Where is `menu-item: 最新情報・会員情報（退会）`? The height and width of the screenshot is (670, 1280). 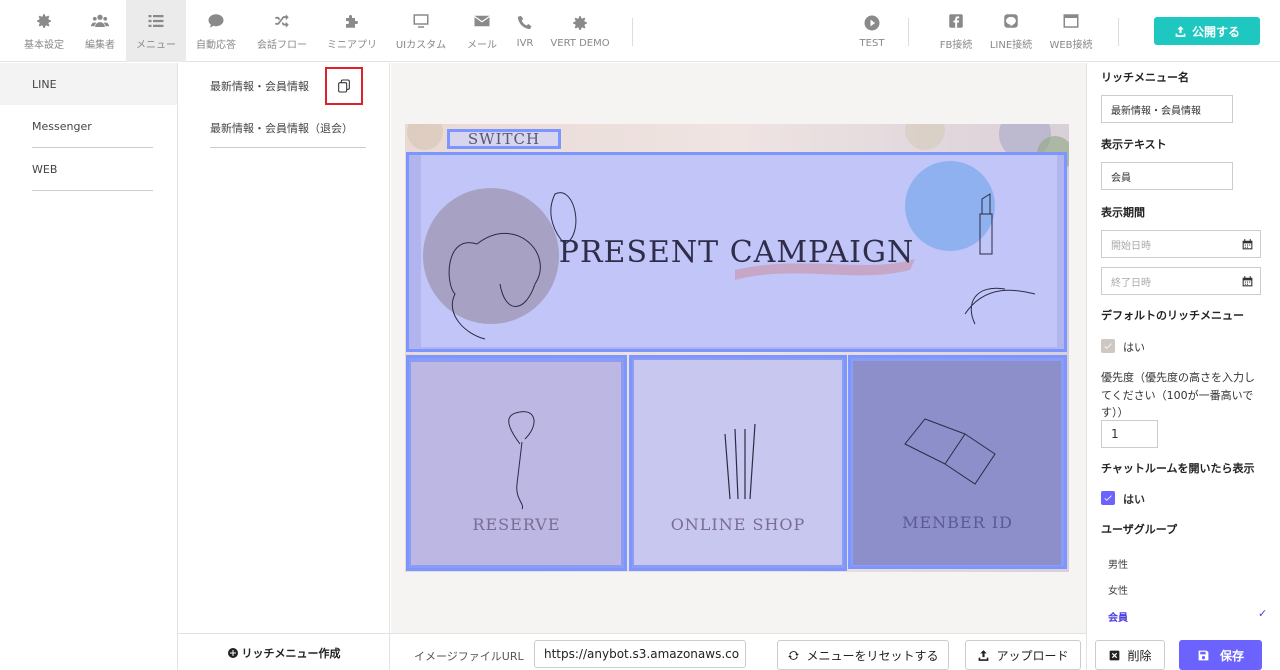
menu-item: 最新情報・会員情報（退会） is located at coordinates (281, 128).